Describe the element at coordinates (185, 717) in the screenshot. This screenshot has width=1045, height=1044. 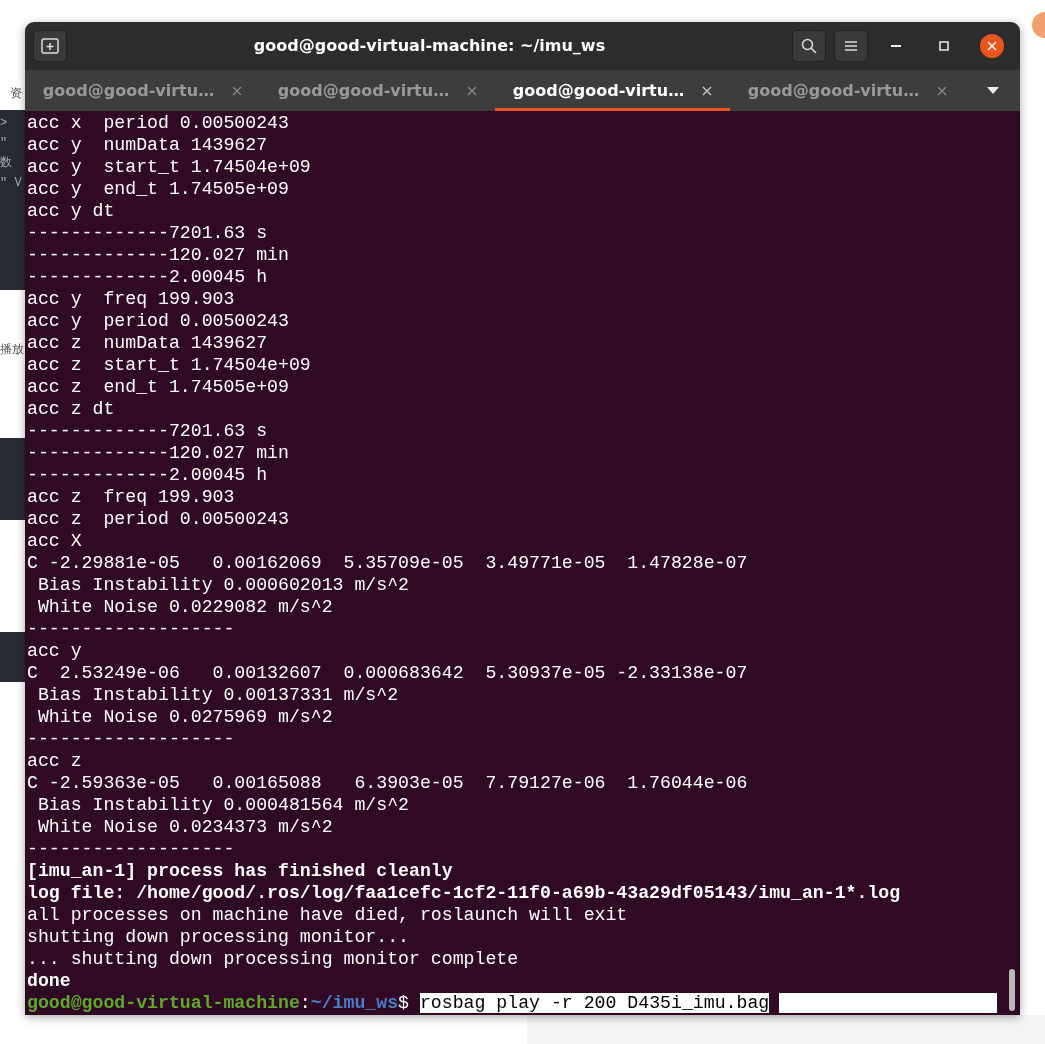
I see `output-line: White Noise 0.0275969 m/s^2` at that location.